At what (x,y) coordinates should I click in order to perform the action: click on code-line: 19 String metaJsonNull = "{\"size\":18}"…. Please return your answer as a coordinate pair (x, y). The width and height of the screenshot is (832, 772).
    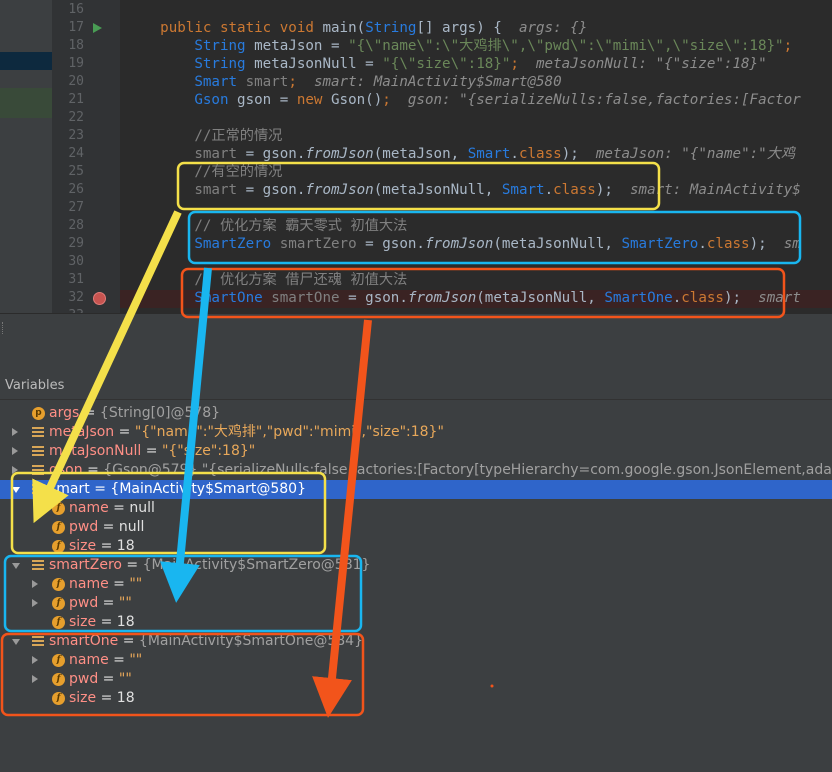
    Looking at the image, I should click on (416, 64).